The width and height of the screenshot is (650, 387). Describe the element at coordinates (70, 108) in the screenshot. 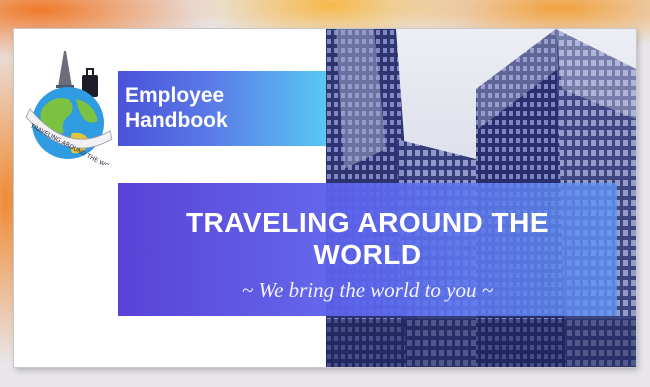

I see `globe-logo-icon: TRAVELING AROUND THE WORLD` at that location.